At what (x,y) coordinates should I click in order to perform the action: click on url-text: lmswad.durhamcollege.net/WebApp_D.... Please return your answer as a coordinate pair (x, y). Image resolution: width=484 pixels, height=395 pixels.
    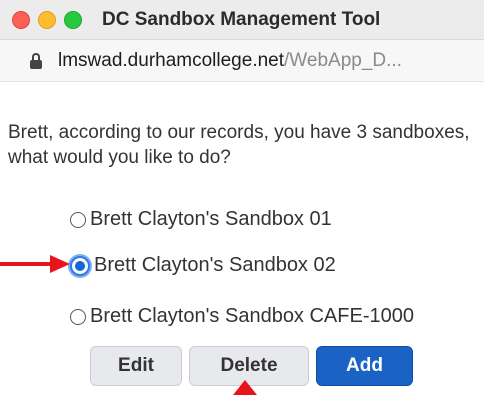
    Looking at the image, I should click on (230, 61).